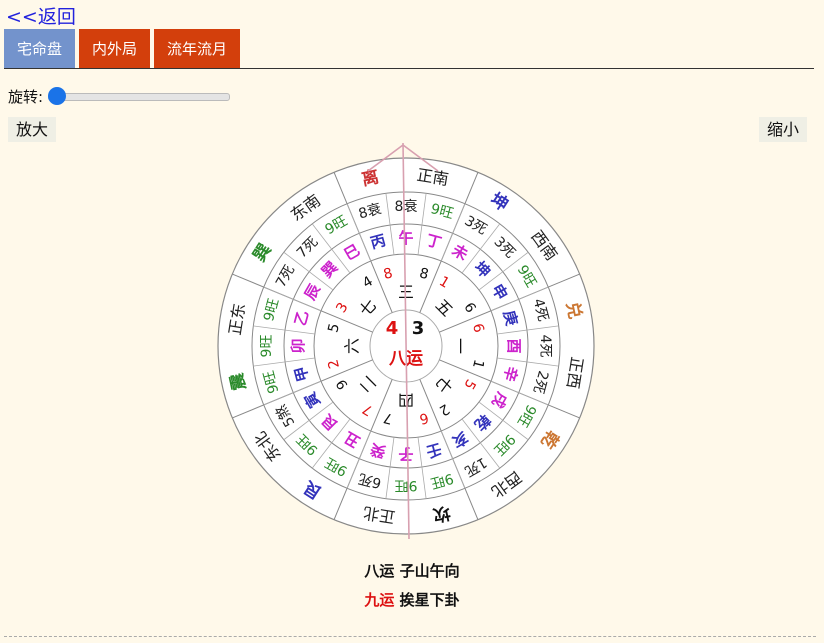 The height and width of the screenshot is (643, 824). What do you see at coordinates (429, 600) in the screenshot?
I see `caption-text: 挨星下卦` at bounding box center [429, 600].